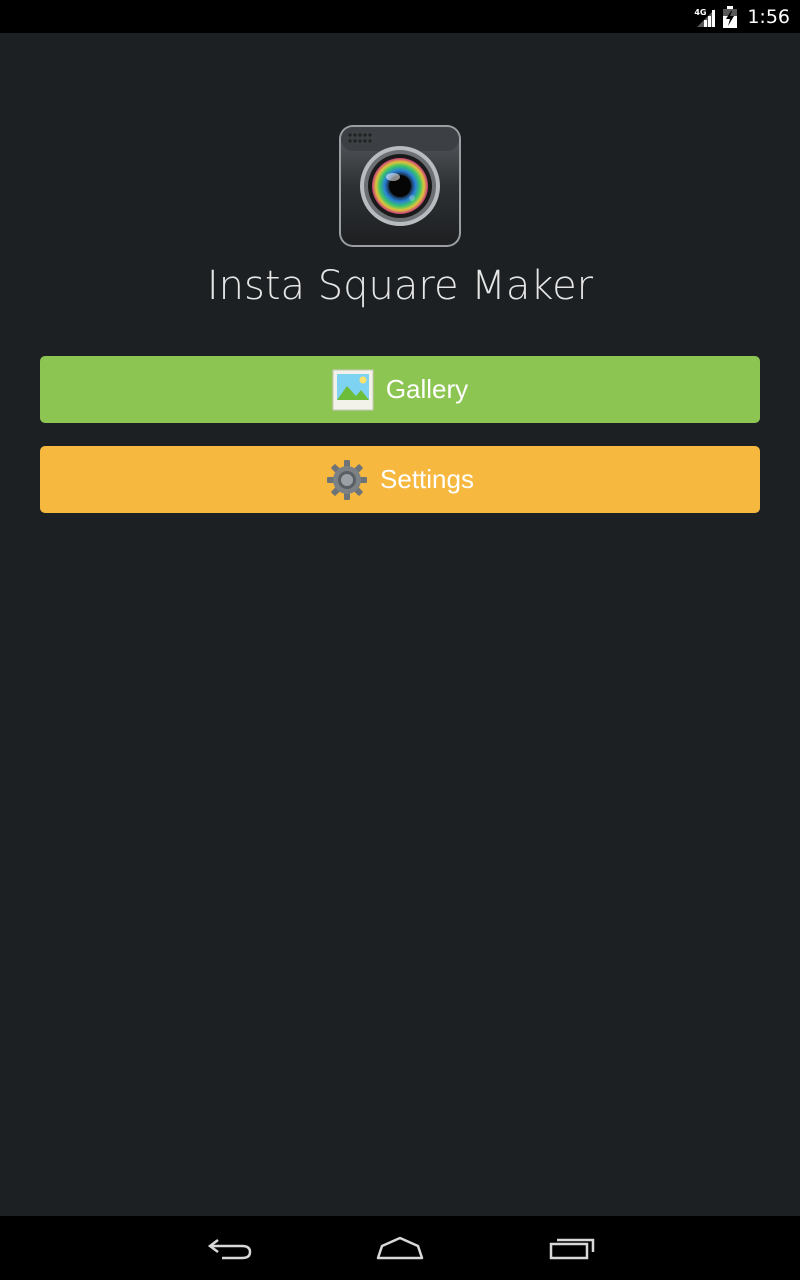  I want to click on settings-button-label: Settings, so click(427, 479).